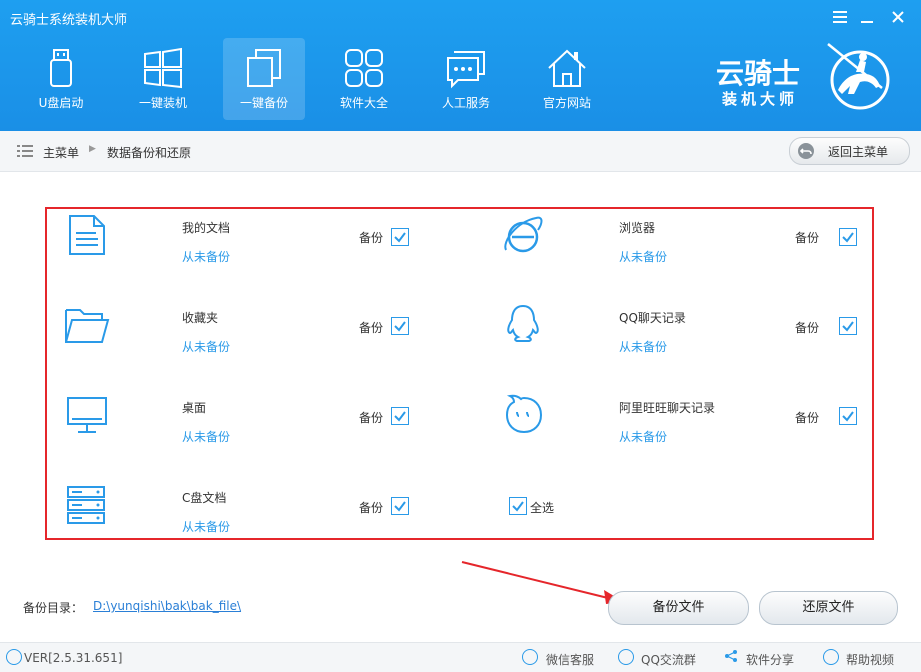 The height and width of the screenshot is (672, 921). What do you see at coordinates (263, 103) in the screenshot?
I see `nav-label: 一键备份` at bounding box center [263, 103].